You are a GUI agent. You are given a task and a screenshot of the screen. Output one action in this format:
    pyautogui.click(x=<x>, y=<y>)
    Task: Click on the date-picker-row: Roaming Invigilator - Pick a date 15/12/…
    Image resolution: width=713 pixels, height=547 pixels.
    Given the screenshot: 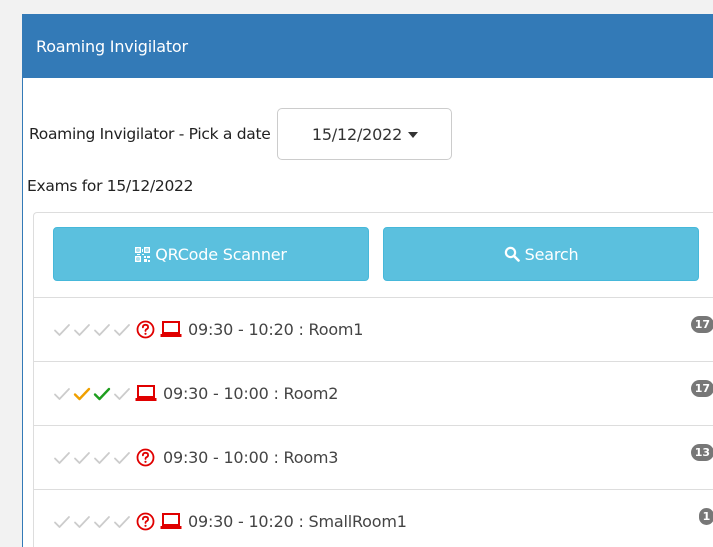 What is the action you would take?
    pyautogui.click(x=238, y=134)
    